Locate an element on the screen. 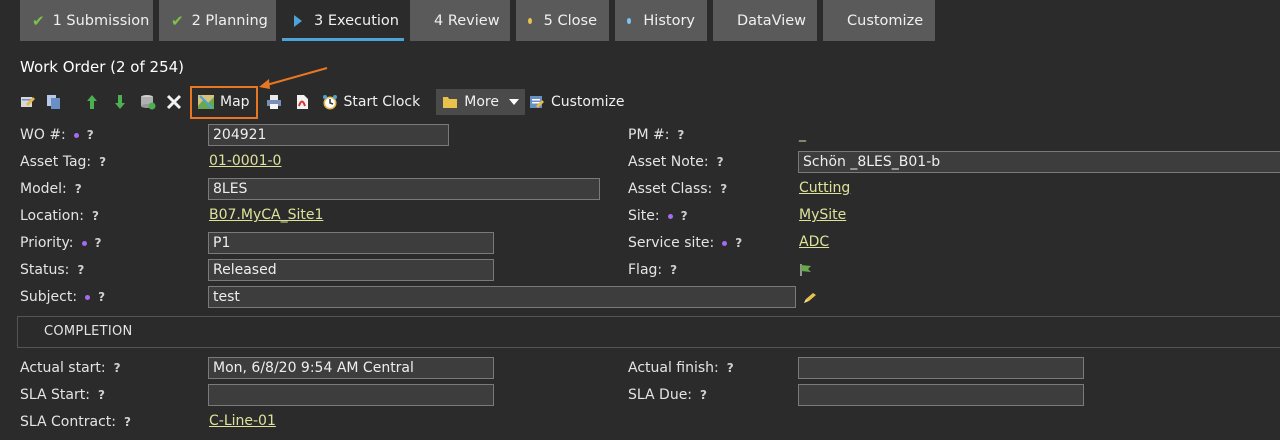 The height and width of the screenshot is (440, 1280). subject-field: test is located at coordinates (502, 297).